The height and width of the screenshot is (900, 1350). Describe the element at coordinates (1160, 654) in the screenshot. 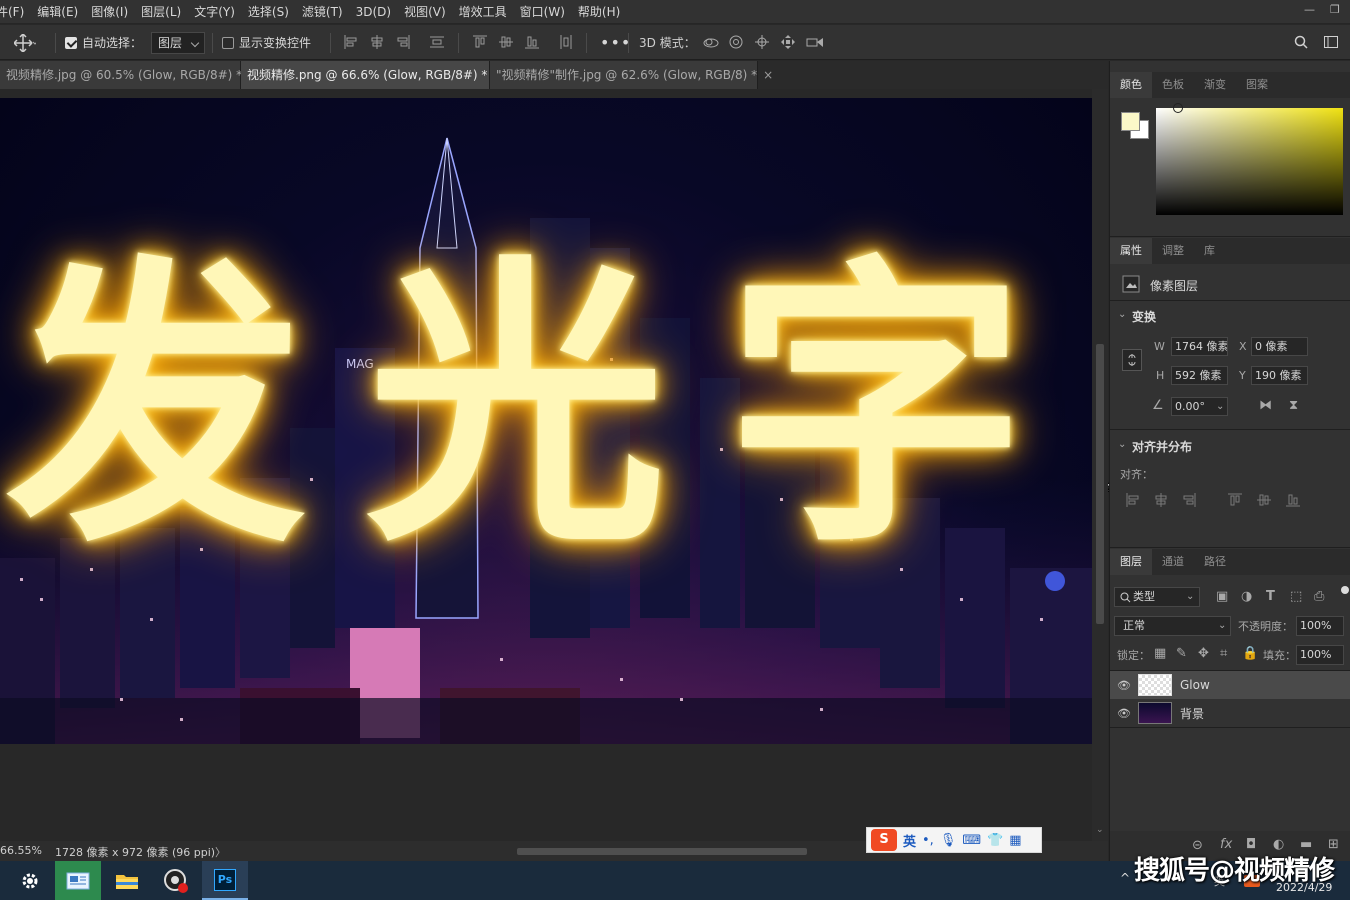

I see `lock-transparent-icon: ▦` at that location.